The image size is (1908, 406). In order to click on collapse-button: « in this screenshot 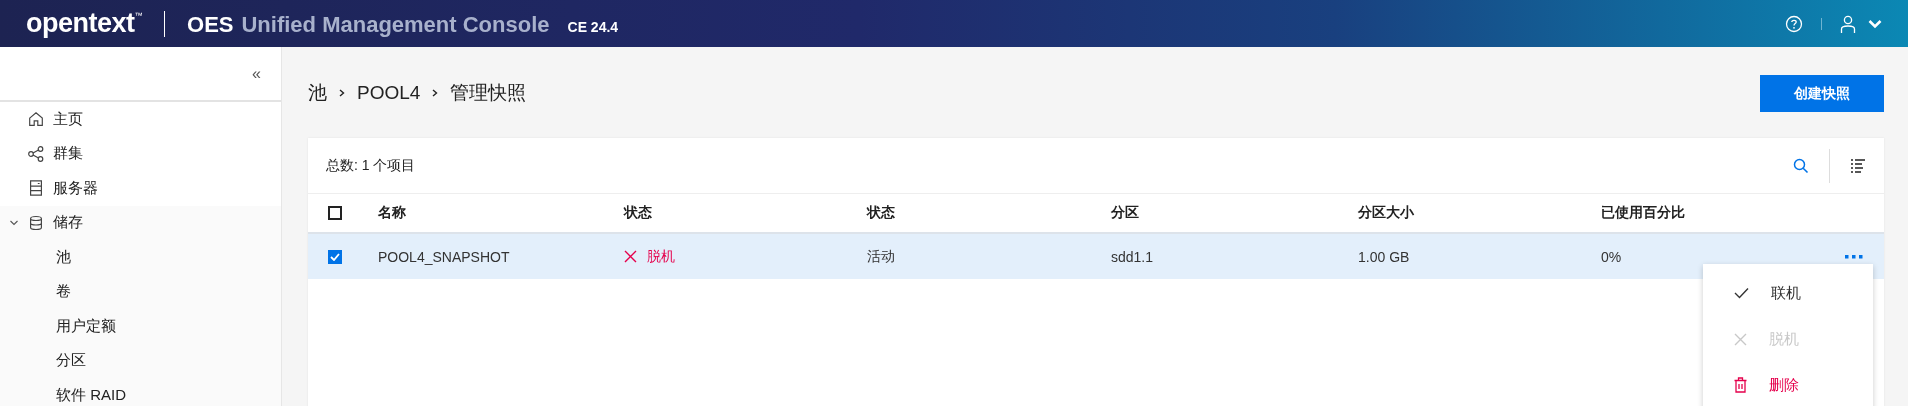, I will do `click(256, 73)`.